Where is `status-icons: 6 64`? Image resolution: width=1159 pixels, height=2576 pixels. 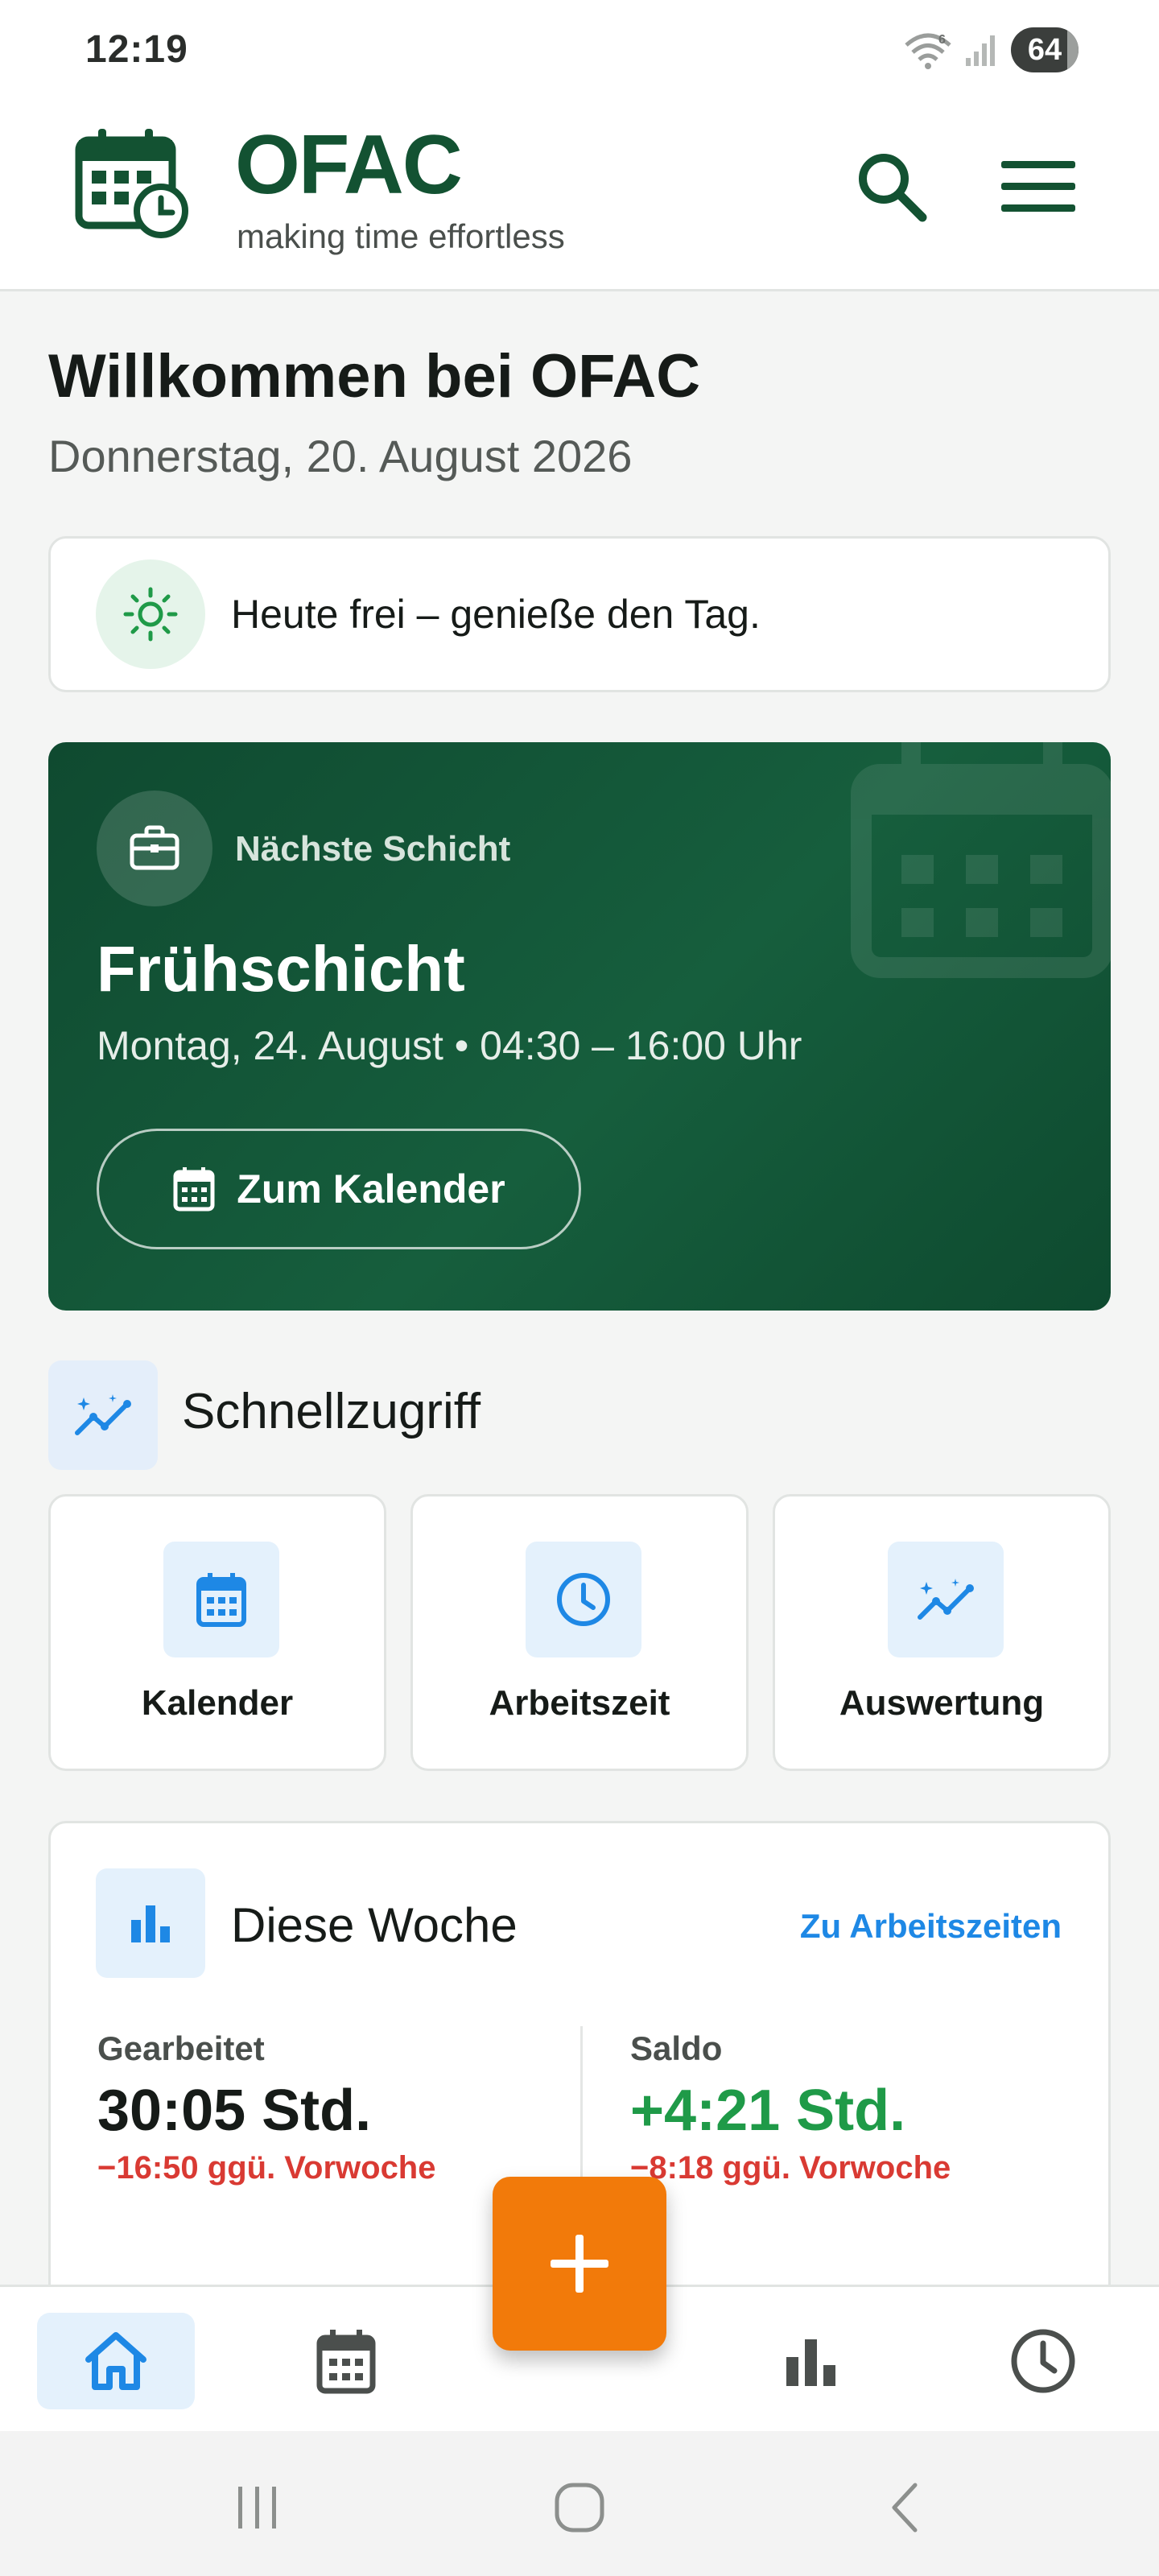
status-icons: 6 64 is located at coordinates (991, 50).